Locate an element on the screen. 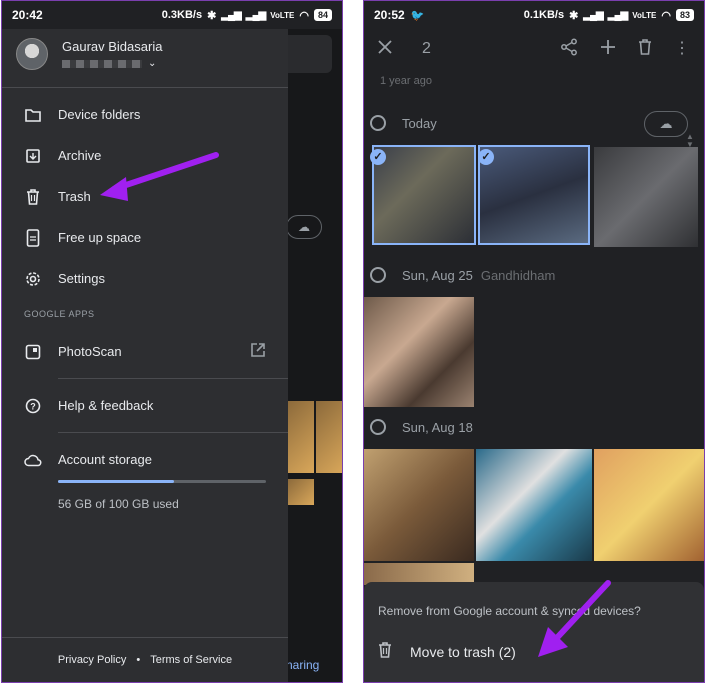  menu-item-label: Device folders is located at coordinates (99, 114).